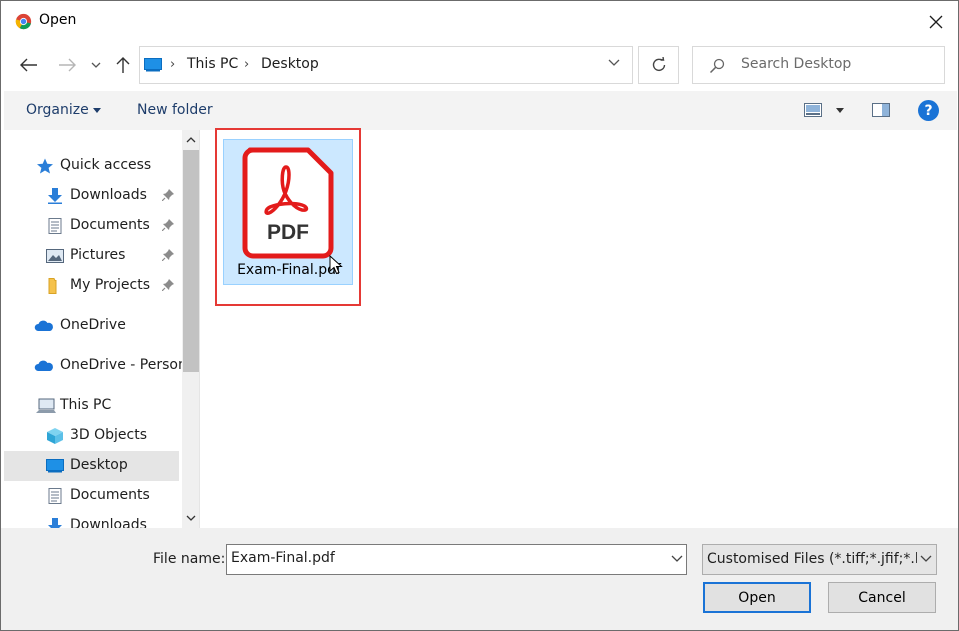 Image resolution: width=959 pixels, height=631 pixels. Describe the element at coordinates (441, 558) in the screenshot. I see `file-name-input` at that location.